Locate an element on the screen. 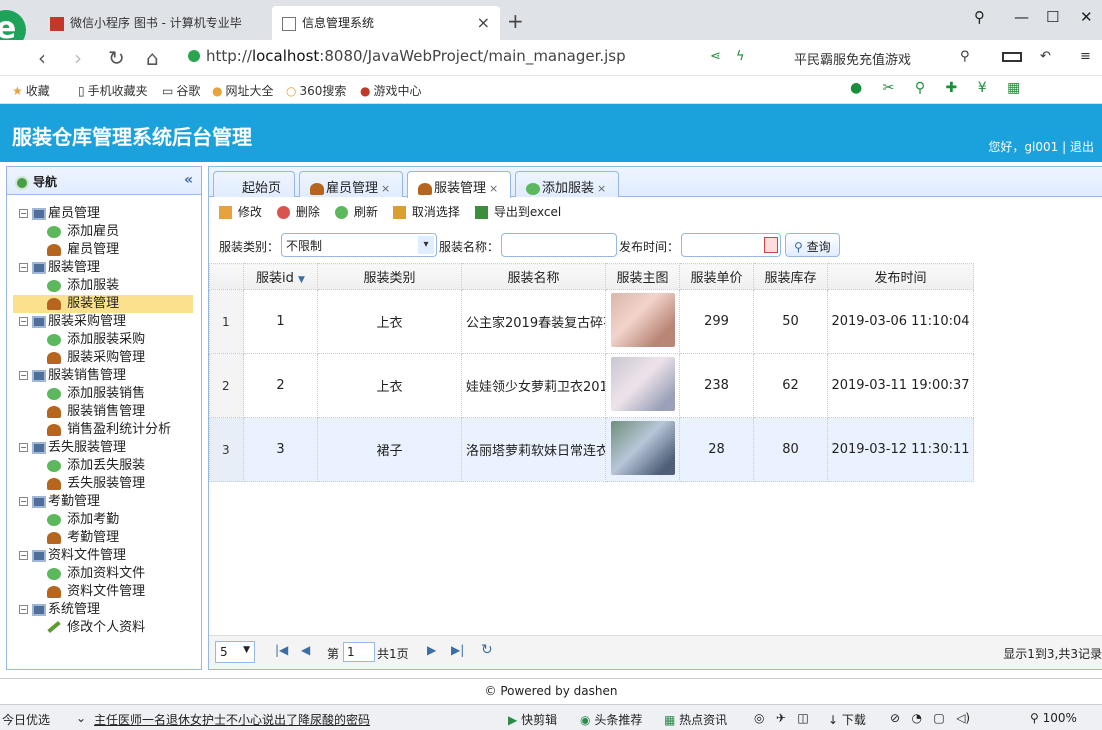 The height and width of the screenshot is (730, 1102). first-page-icon: |◀ is located at coordinates (281, 650).